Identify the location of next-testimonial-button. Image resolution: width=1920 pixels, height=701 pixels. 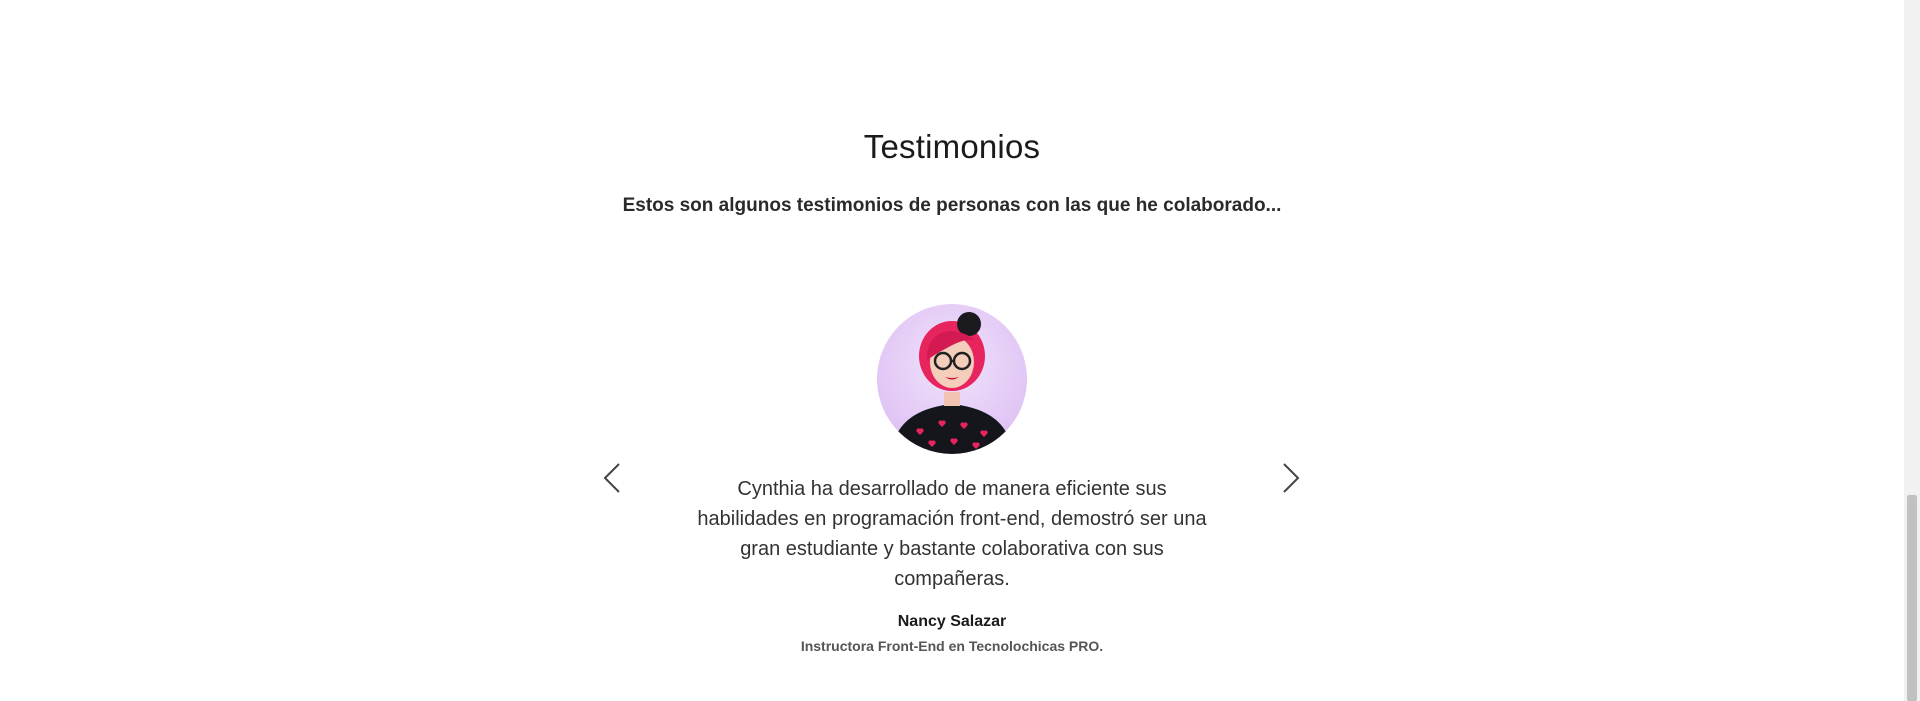
(1291, 478).